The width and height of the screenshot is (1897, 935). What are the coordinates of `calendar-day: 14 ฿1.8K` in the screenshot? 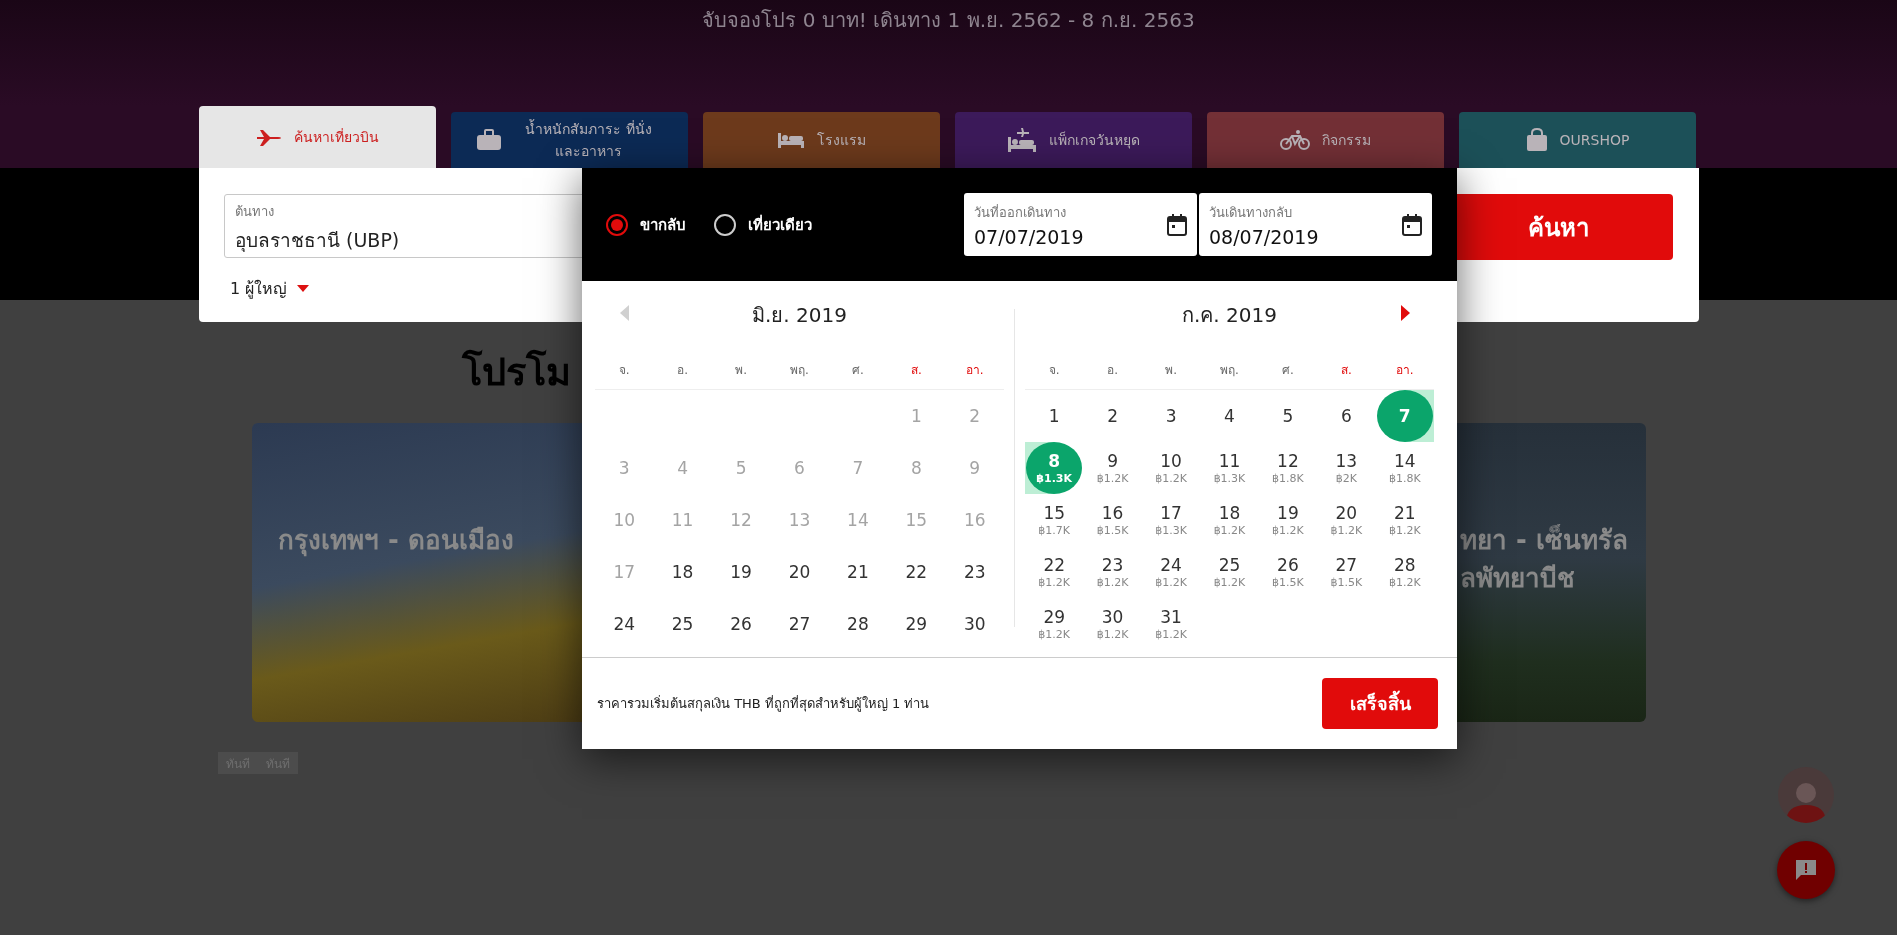 It's located at (1404, 468).